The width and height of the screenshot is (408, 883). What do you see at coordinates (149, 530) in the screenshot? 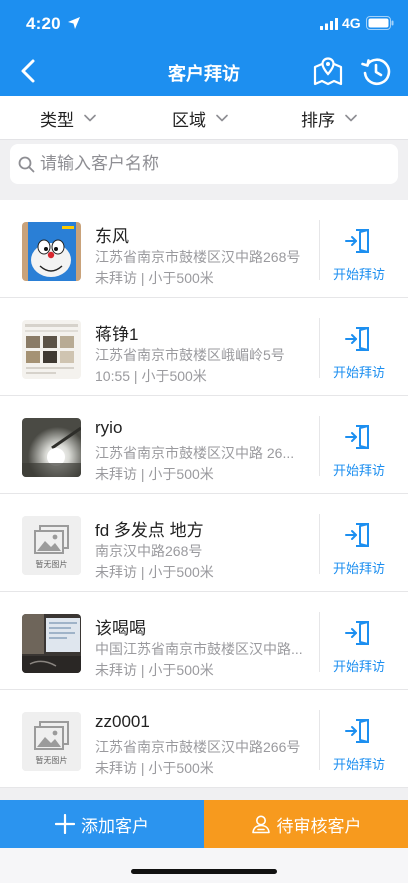
I see `customer-name: fd 多发点 地方` at bounding box center [149, 530].